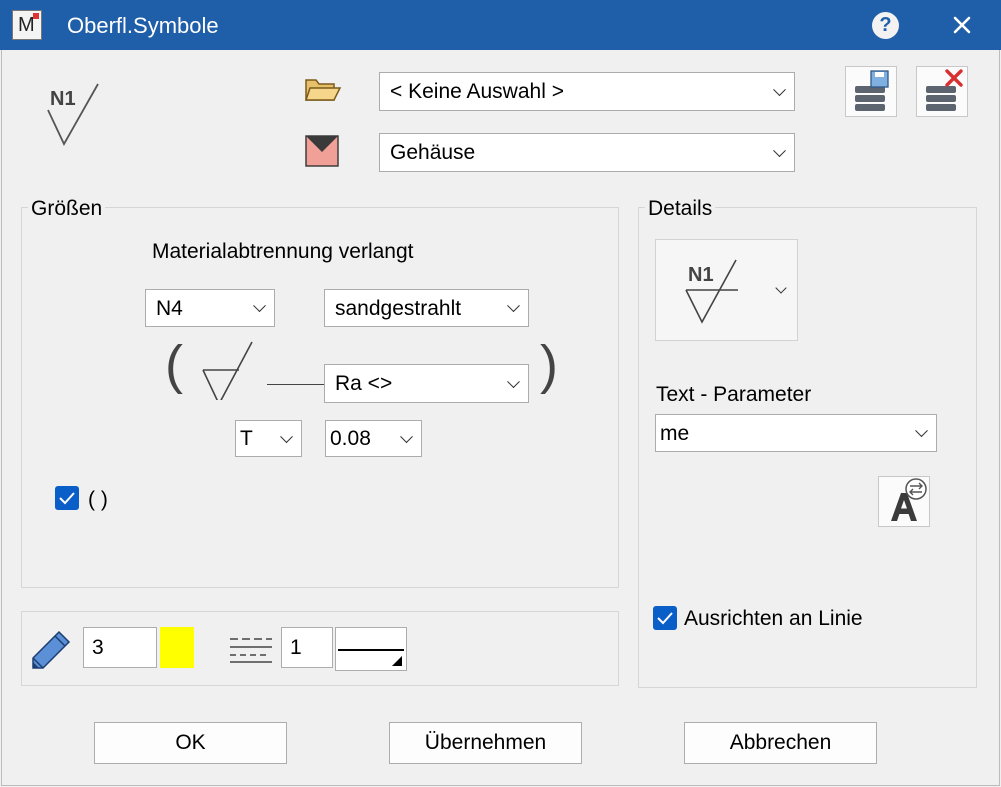  I want to click on save-database-button, so click(871, 91).